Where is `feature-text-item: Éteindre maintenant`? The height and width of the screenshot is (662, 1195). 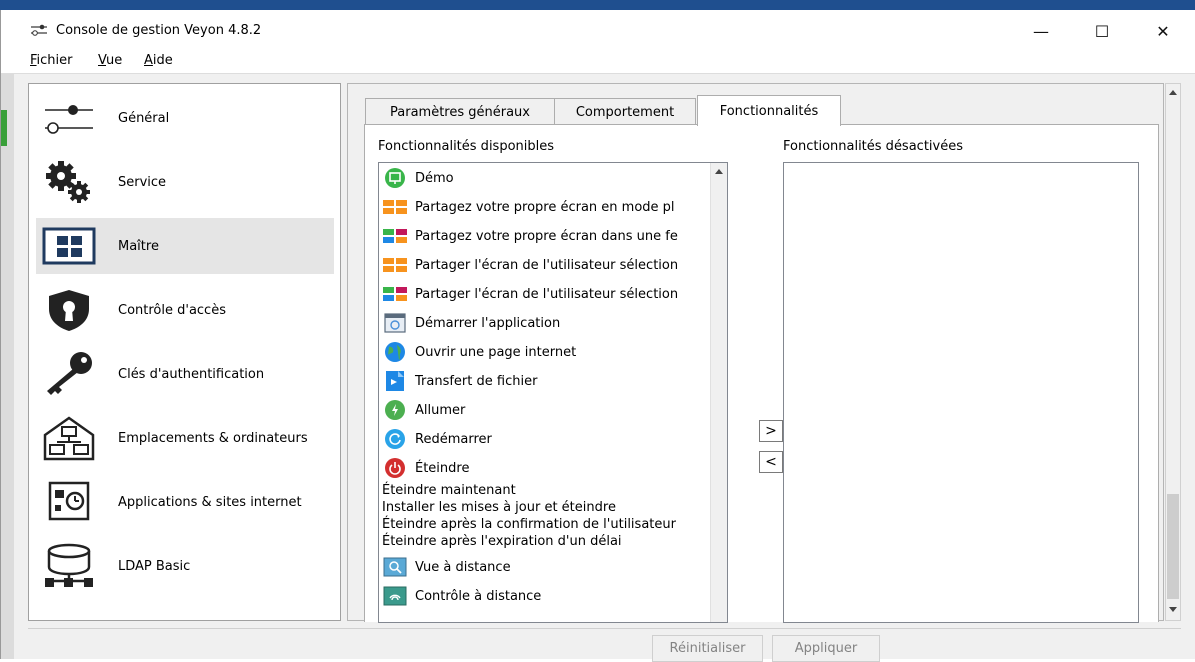 feature-text-item: Éteindre maintenant is located at coordinates (449, 491).